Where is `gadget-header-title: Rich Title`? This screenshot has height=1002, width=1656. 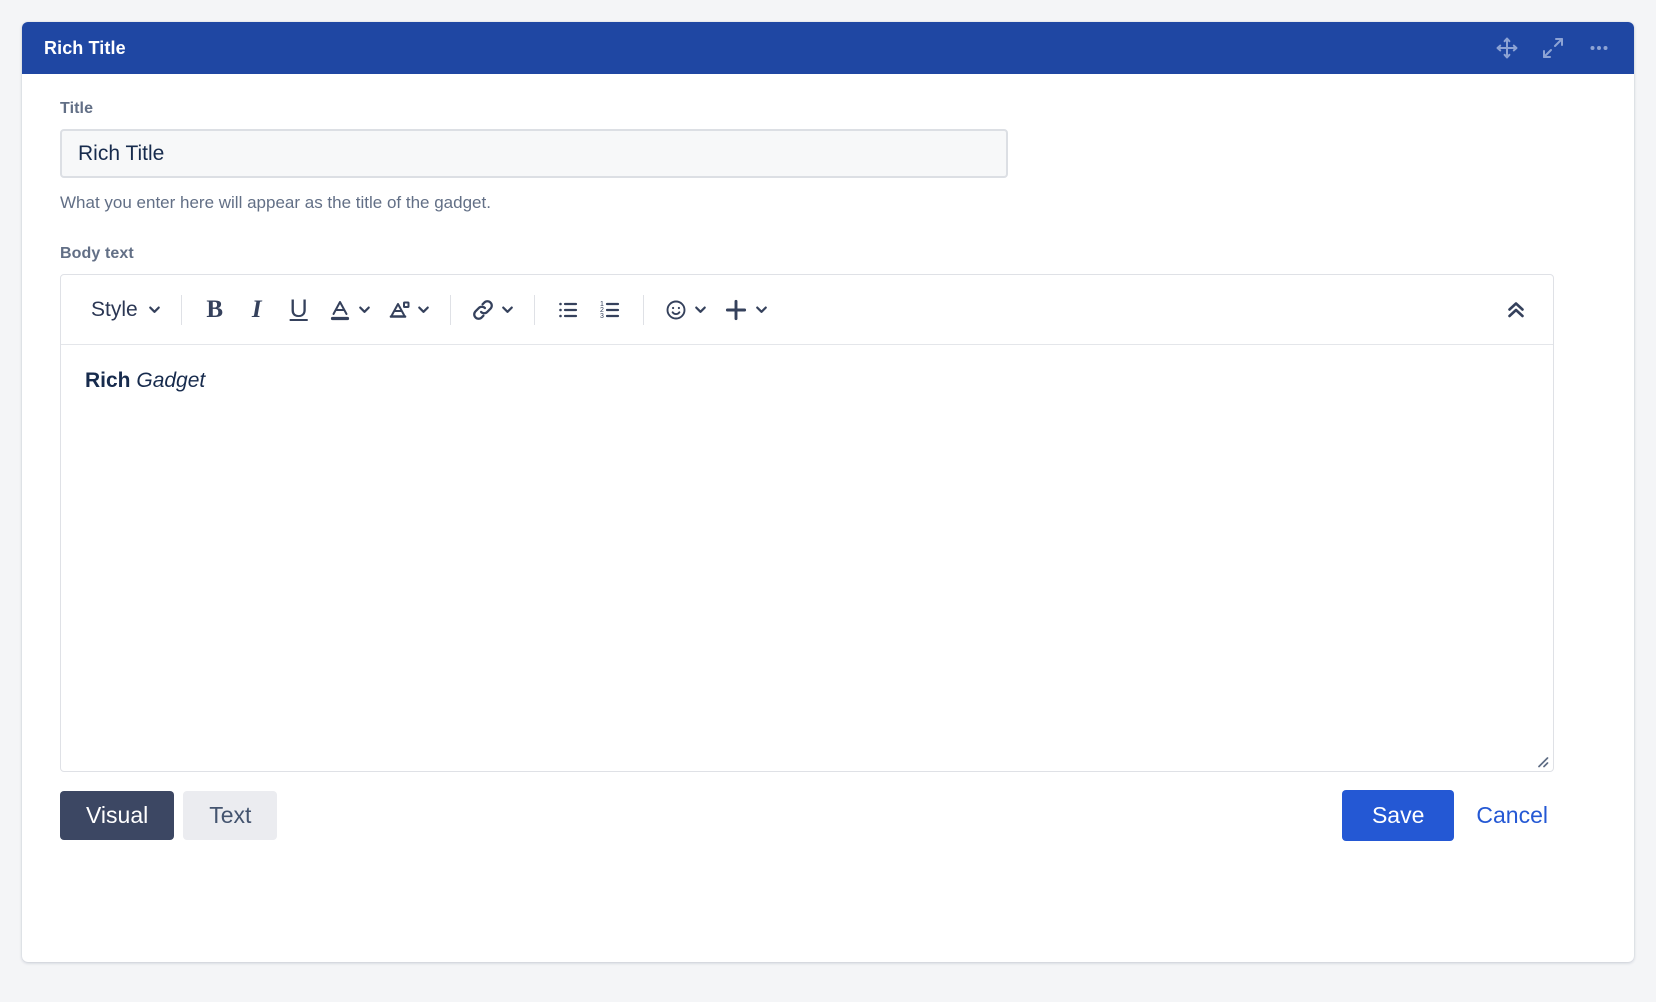 gadget-header-title: Rich Title is located at coordinates (85, 47).